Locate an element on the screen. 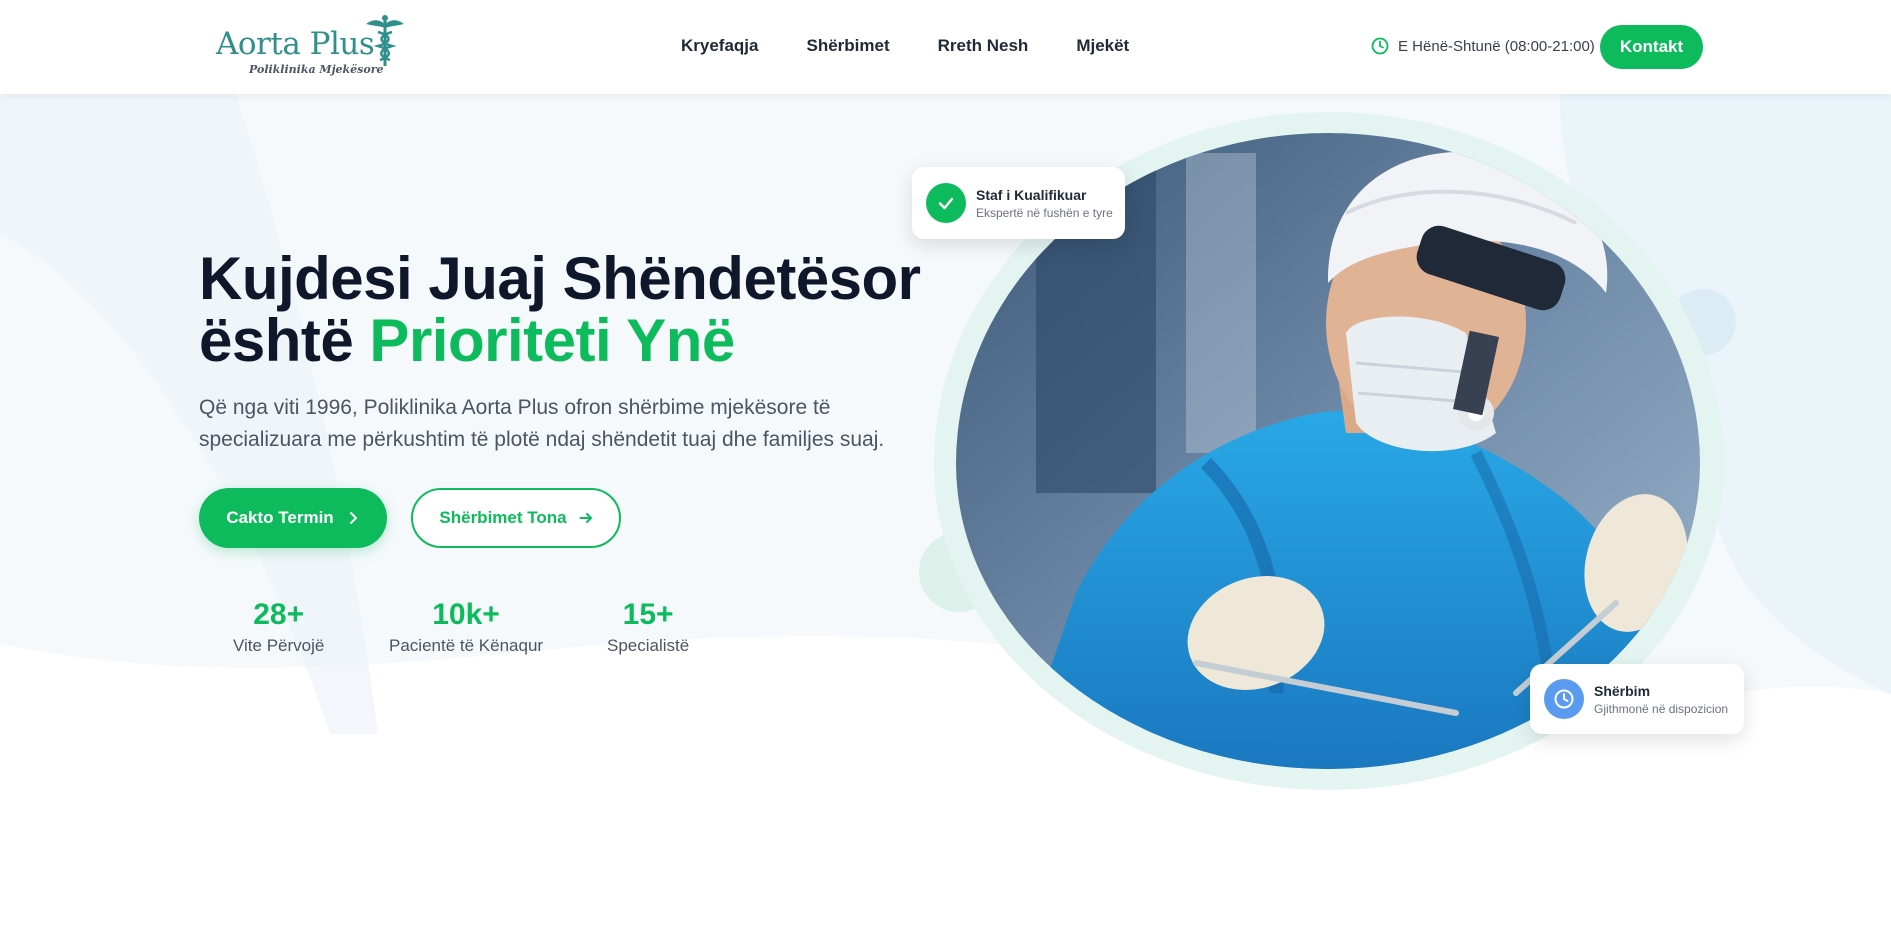 This screenshot has height=940, width=1891. card-title: Staf i Kualifikuar is located at coordinates (1031, 194).